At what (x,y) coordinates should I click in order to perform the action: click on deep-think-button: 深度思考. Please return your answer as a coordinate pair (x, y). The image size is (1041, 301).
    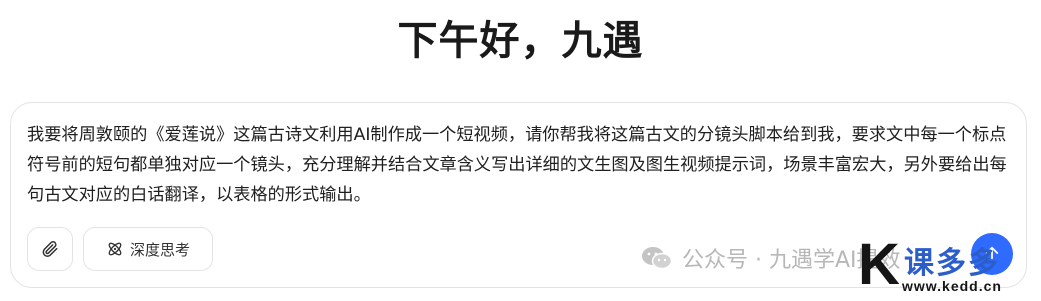
    Looking at the image, I should click on (148, 249).